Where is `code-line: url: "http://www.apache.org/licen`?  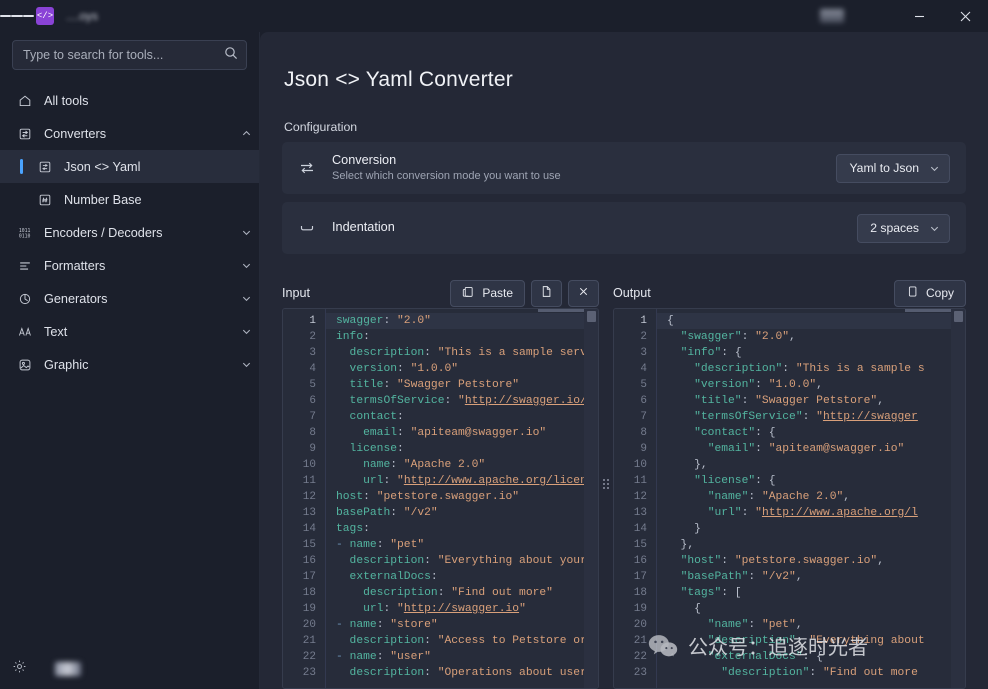 code-line: url: "http://www.apache.org/licen is located at coordinates (467, 481).